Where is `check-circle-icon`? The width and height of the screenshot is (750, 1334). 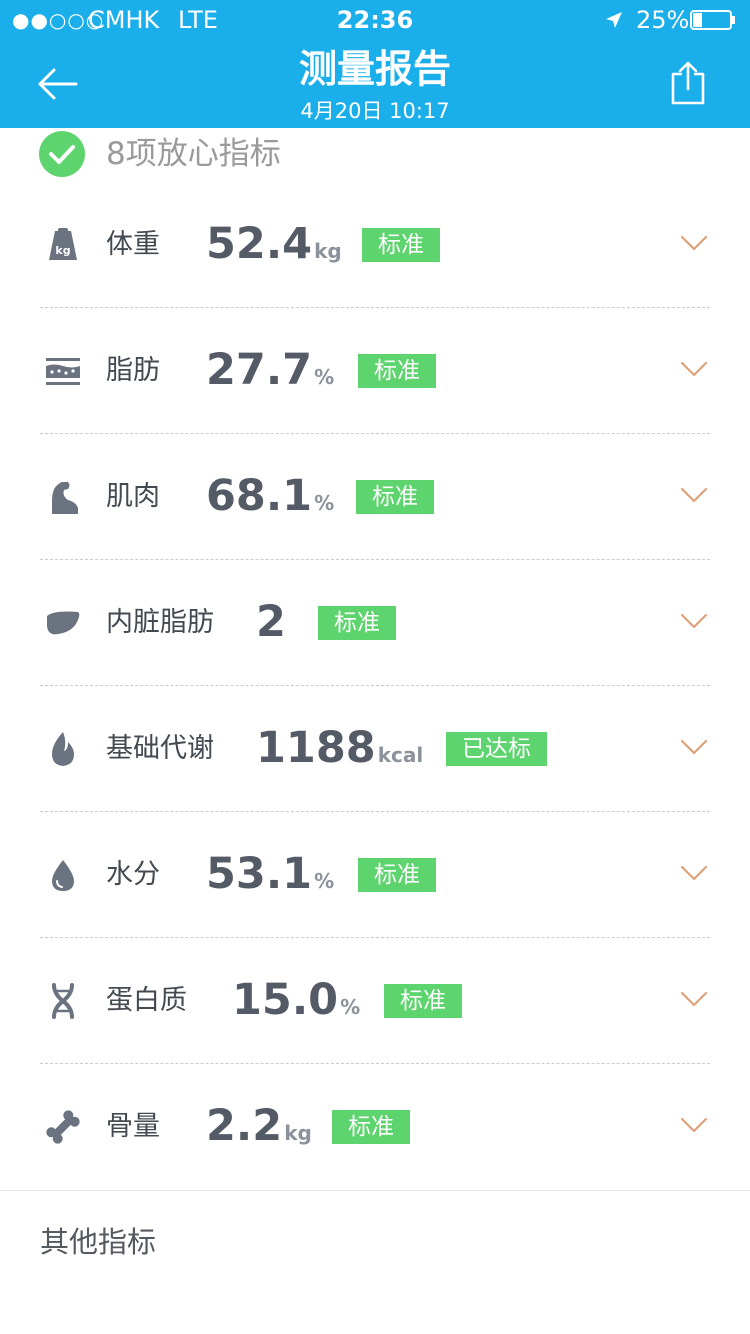 check-circle-icon is located at coordinates (62, 154).